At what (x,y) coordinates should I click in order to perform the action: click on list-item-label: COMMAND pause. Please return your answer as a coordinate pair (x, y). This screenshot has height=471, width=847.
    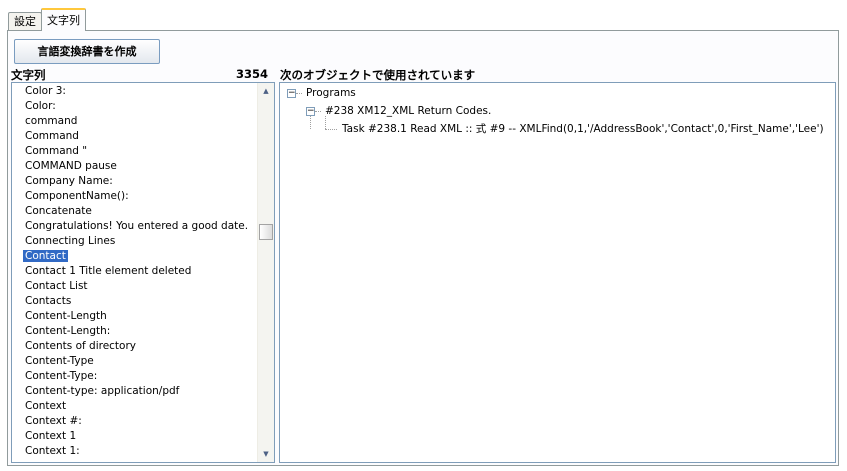
    Looking at the image, I should click on (71, 166).